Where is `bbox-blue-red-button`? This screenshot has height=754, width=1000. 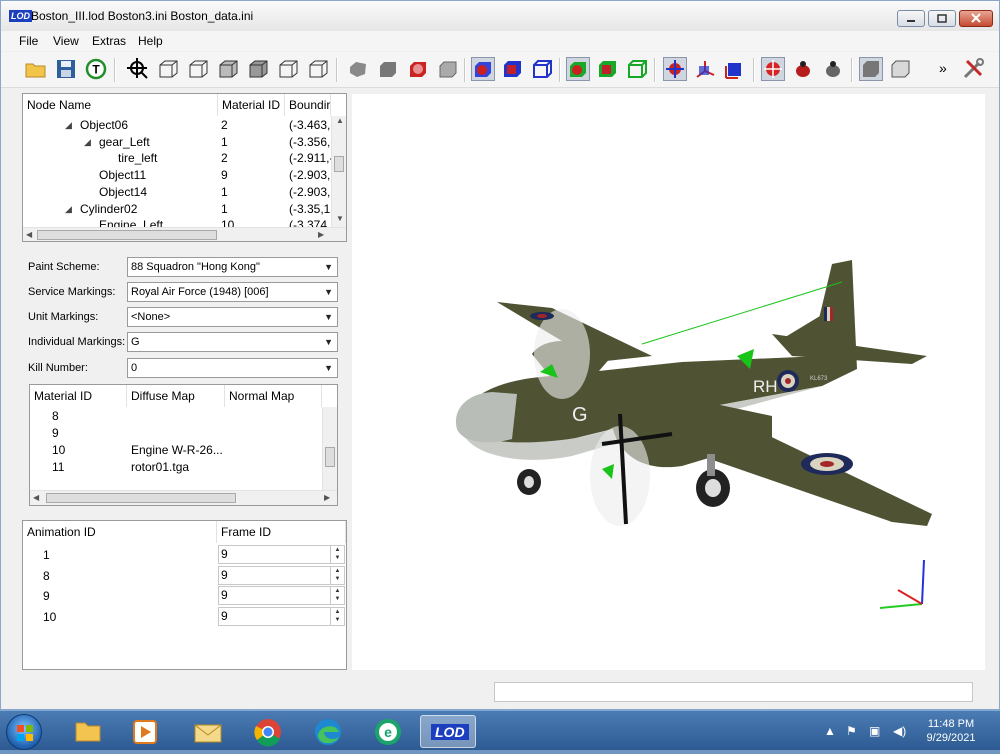 bbox-blue-red-button is located at coordinates (483, 69).